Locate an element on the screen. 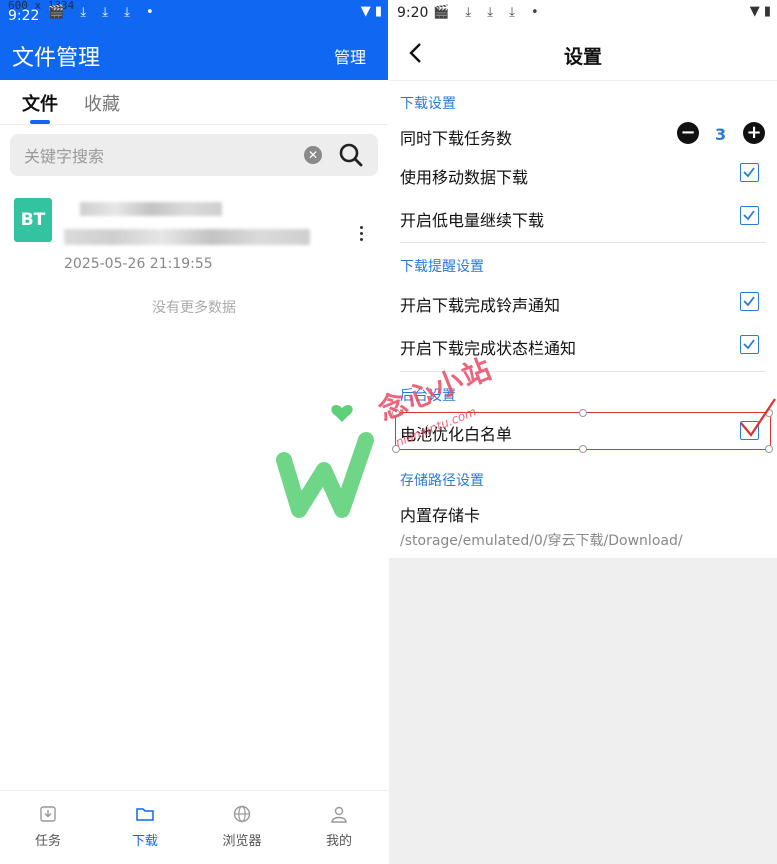 Image resolution: width=777 pixels, height=864 pixels. storage-path: /storage/emulated/0/穿云下载/Download/ is located at coordinates (541, 541).